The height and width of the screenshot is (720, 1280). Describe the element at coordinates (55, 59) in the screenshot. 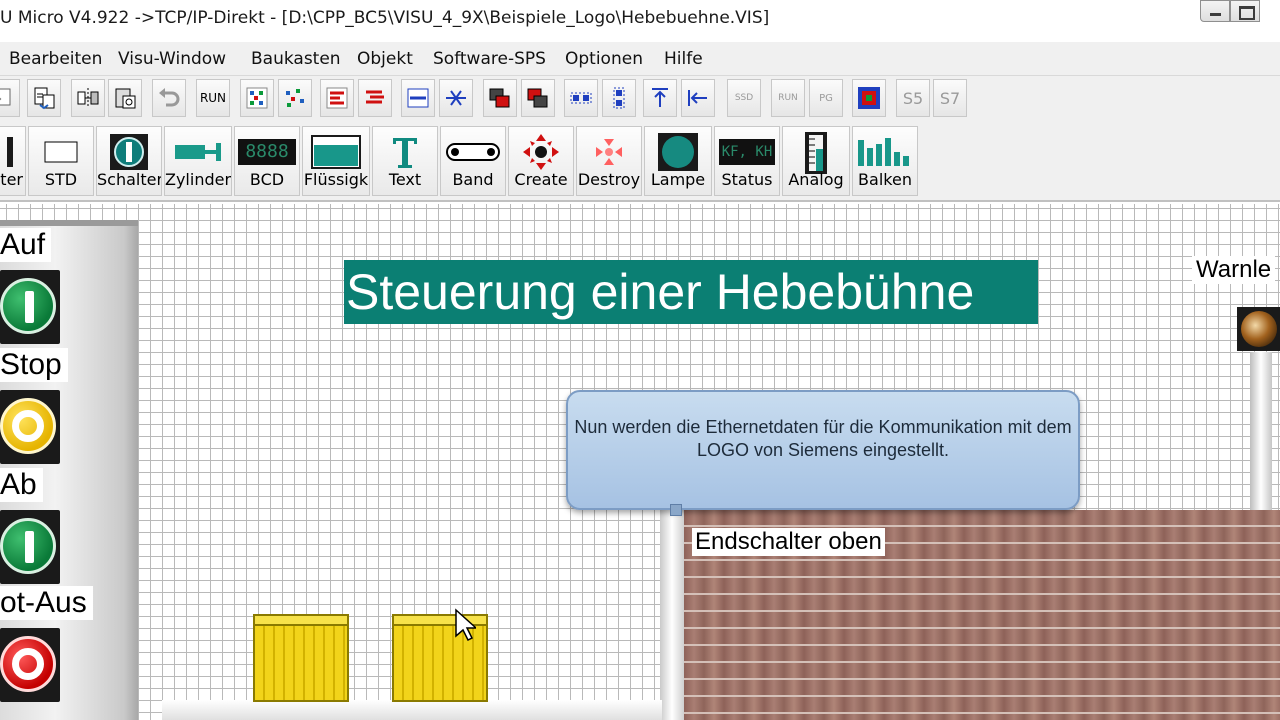

I see `menu-bearbeiten: Bearbeiten` at that location.